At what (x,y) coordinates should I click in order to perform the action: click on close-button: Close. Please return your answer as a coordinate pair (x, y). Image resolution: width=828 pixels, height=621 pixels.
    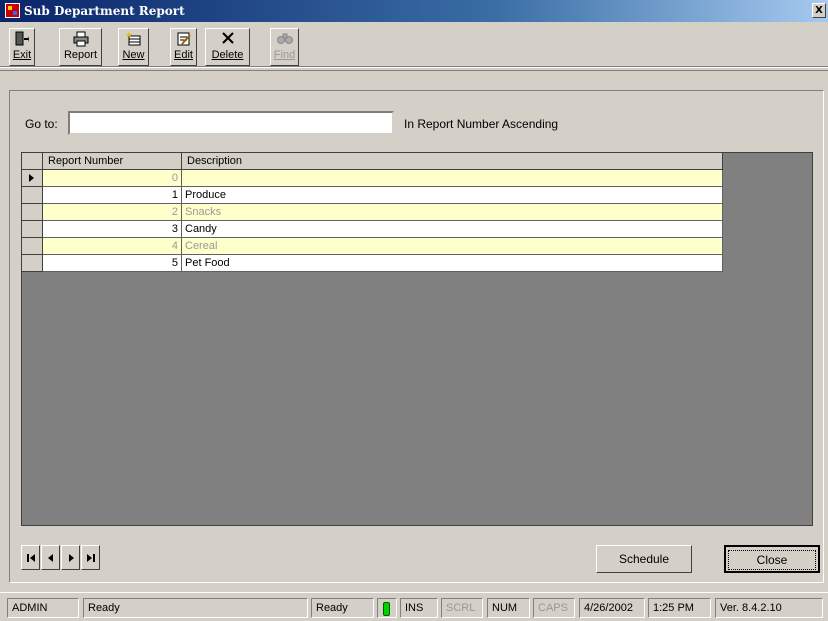
    Looking at the image, I should click on (772, 559).